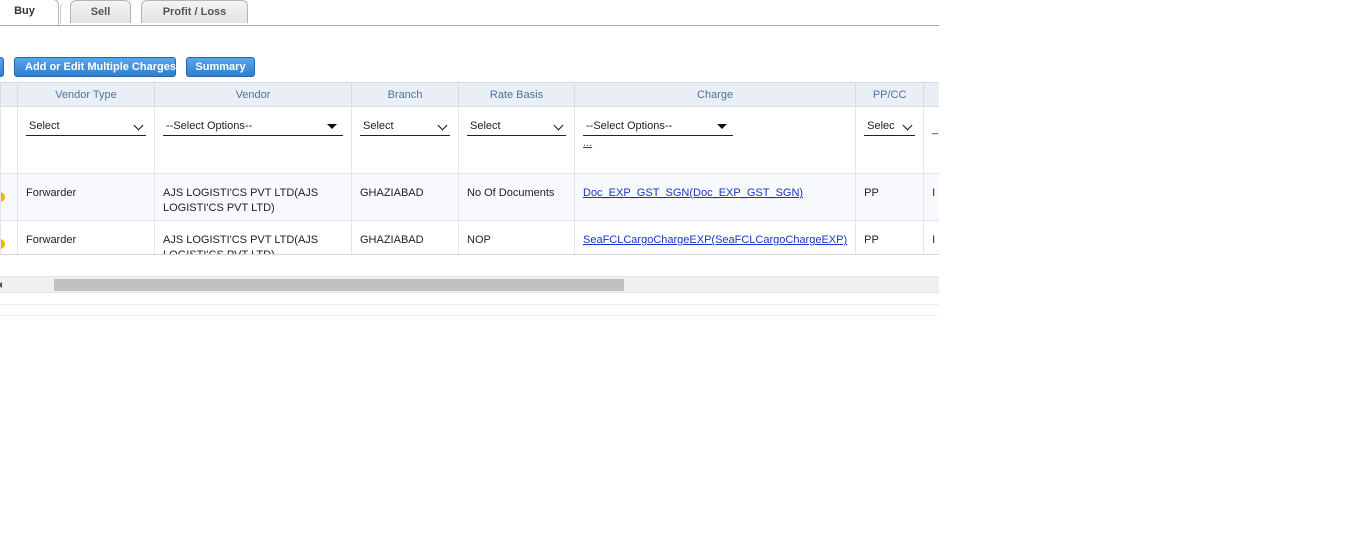 The height and width of the screenshot is (538, 1351). I want to click on partial-button, so click(2, 67).